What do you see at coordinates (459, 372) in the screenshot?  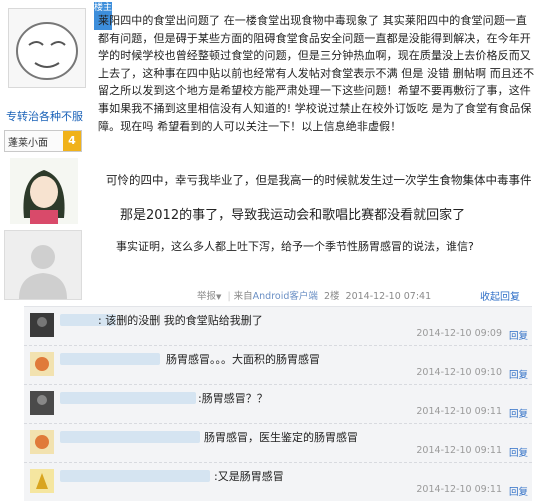 I see `reply-time: 2014-12-10 09:10` at bounding box center [459, 372].